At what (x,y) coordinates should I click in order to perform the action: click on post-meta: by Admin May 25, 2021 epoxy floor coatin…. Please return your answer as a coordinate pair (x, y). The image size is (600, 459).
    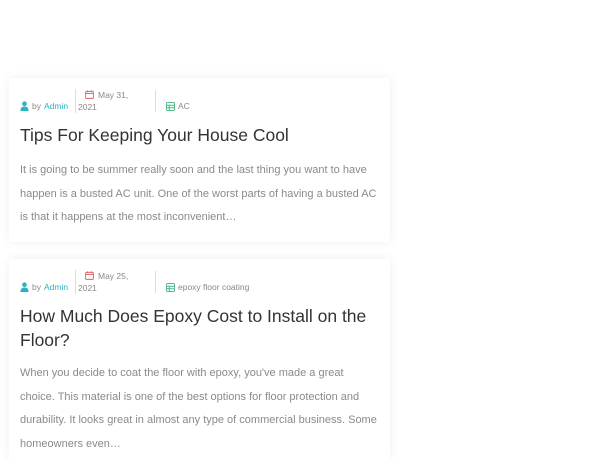
    Looking at the image, I should click on (199, 284).